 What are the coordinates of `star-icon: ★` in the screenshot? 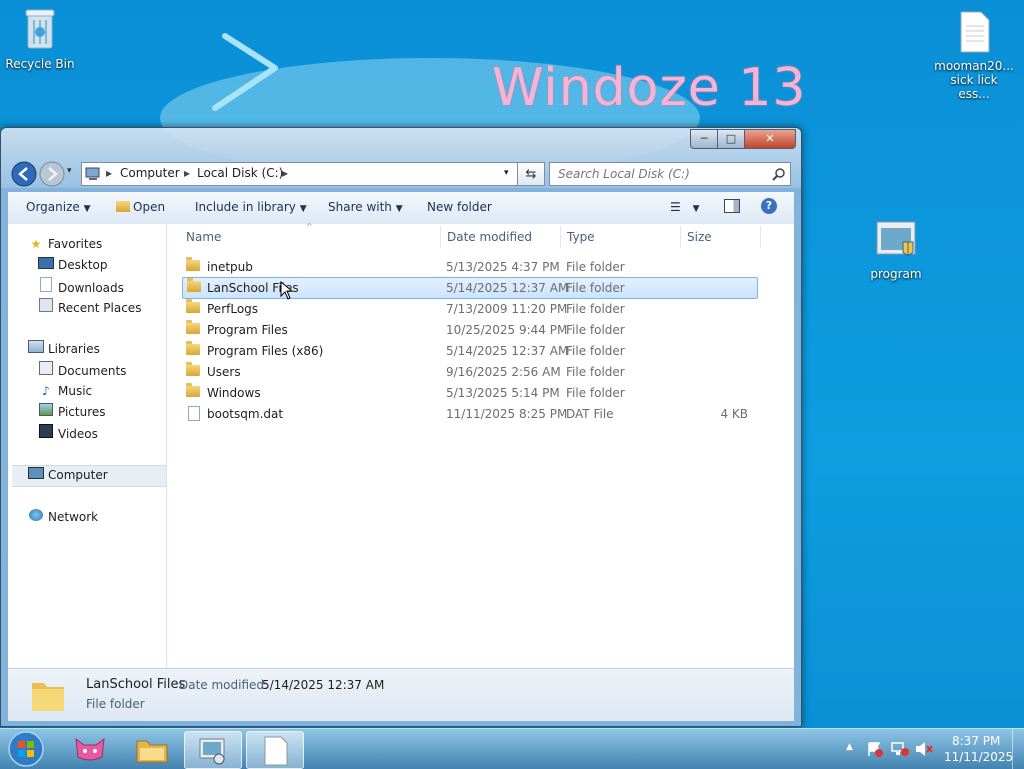 It's located at (36, 244).